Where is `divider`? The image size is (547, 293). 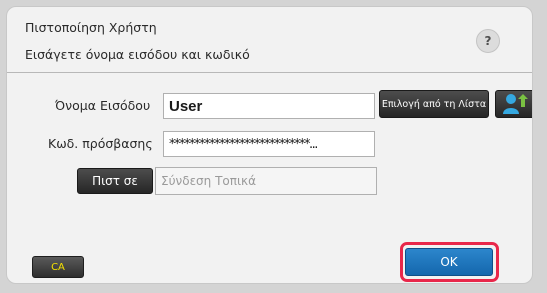 divider is located at coordinates (269, 72).